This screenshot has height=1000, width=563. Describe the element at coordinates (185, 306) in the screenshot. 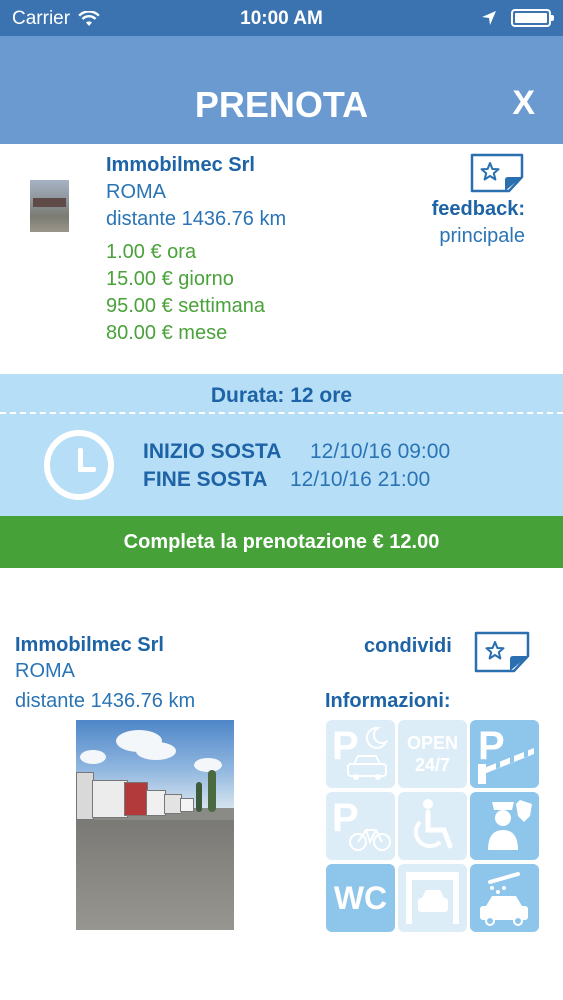

I see `price-week: 95.00 € settimana` at that location.